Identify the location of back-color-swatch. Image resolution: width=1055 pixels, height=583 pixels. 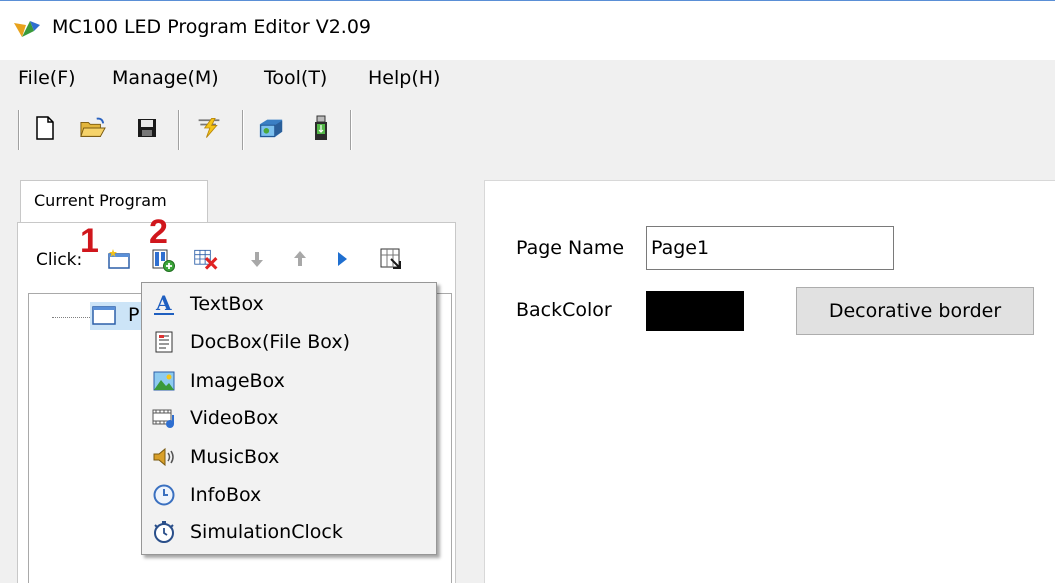
(695, 311).